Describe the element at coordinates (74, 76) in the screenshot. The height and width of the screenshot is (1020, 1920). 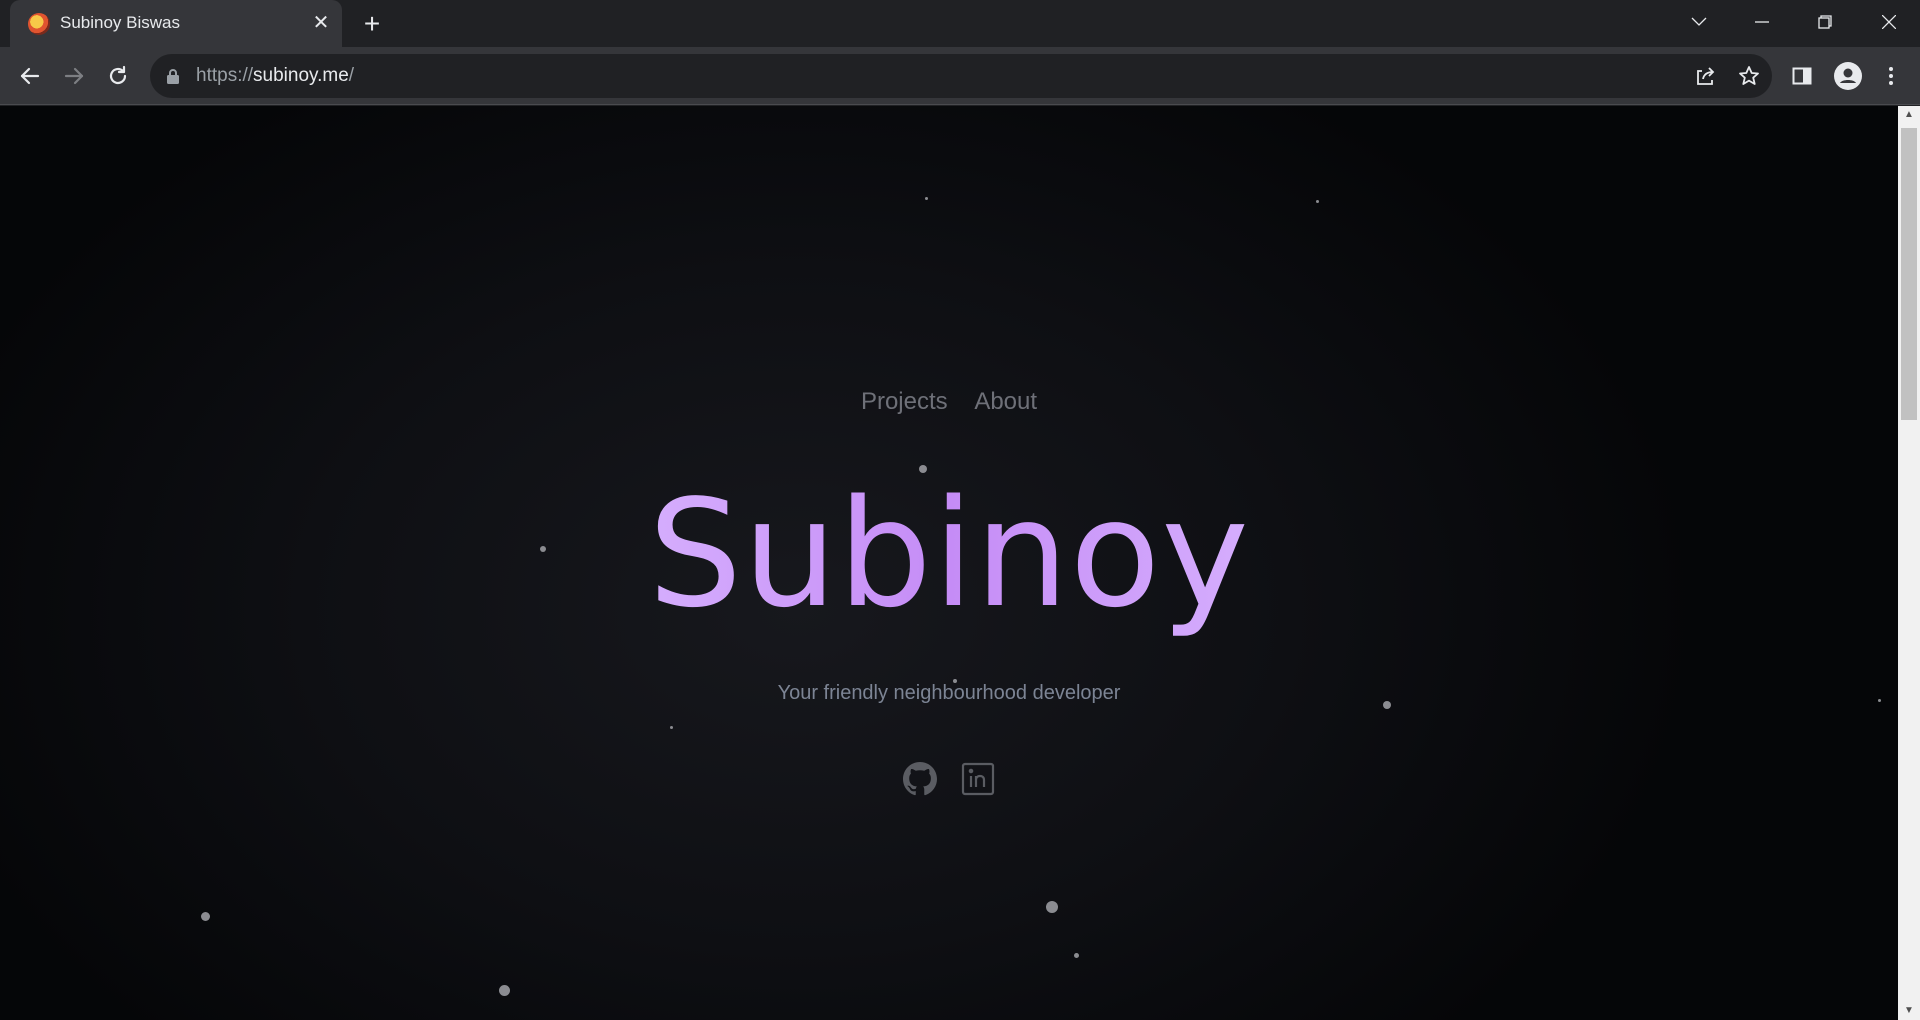
I see `forward-icon` at that location.